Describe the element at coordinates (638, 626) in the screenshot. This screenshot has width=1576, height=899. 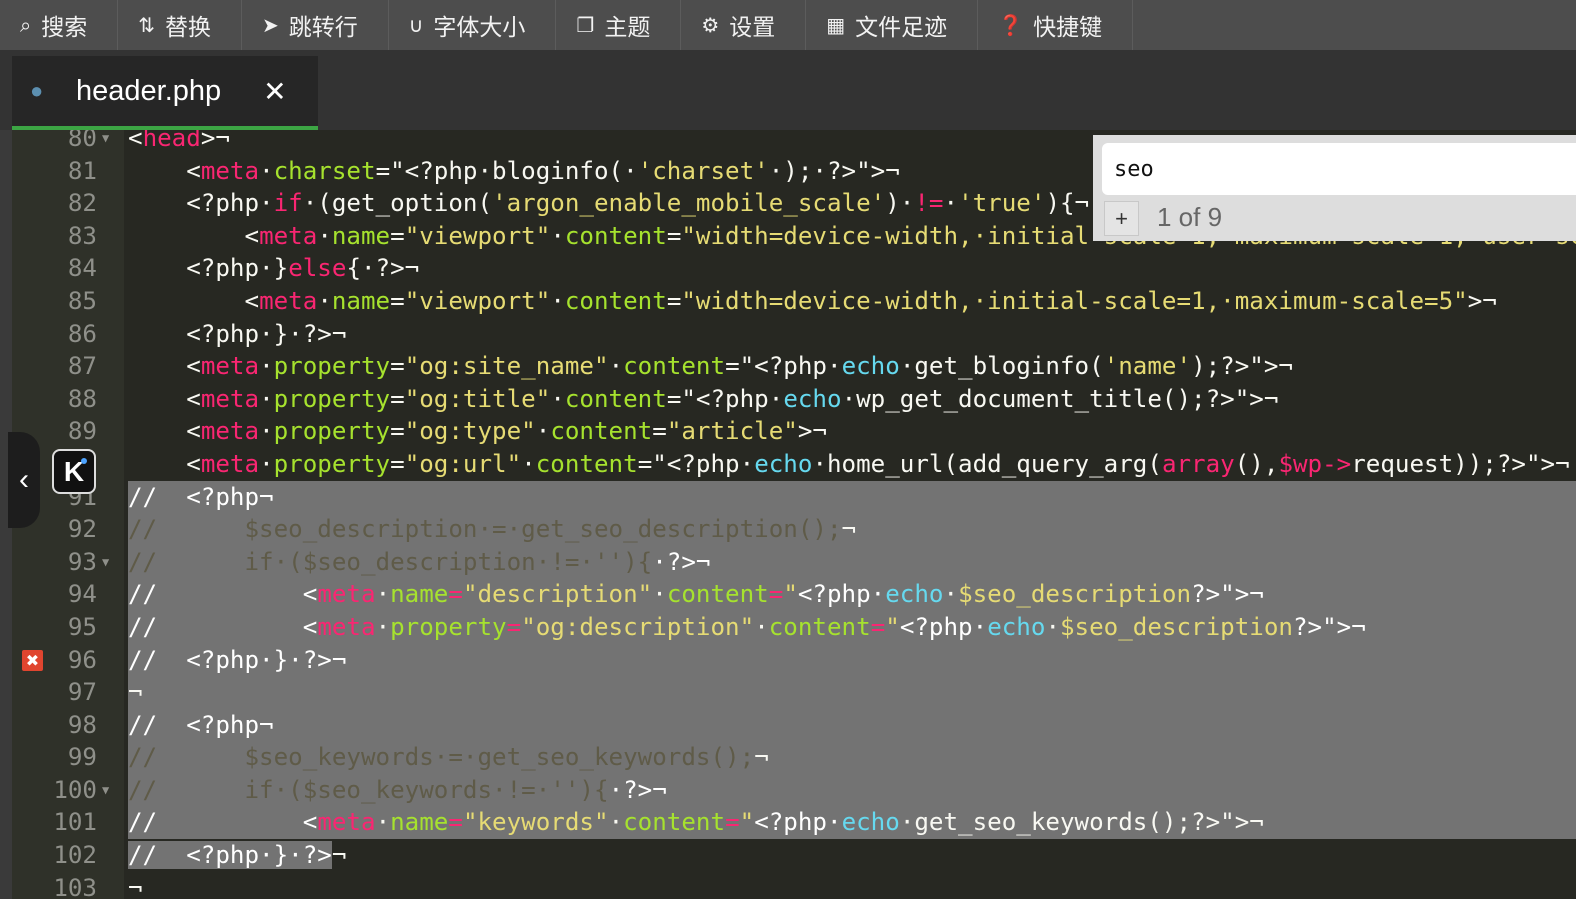
I see `code-token: "og:description"` at that location.